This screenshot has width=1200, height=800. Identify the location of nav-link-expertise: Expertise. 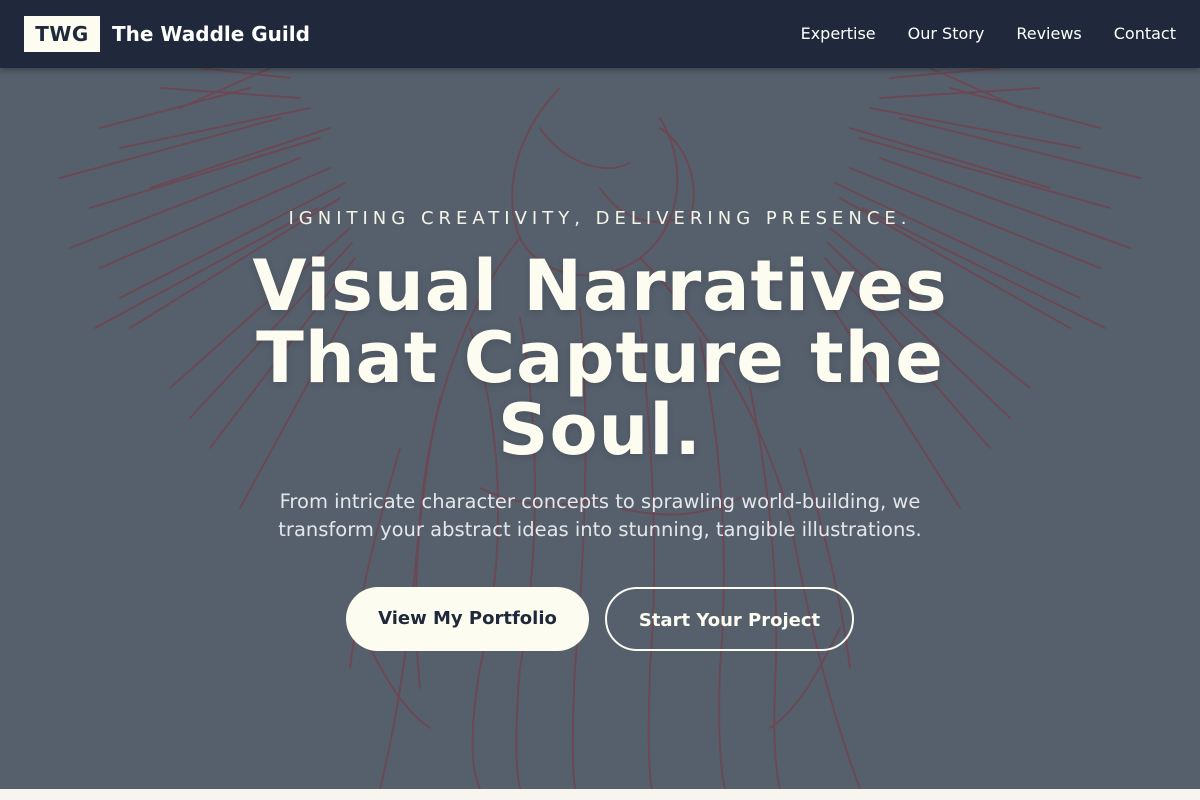
(838, 34).